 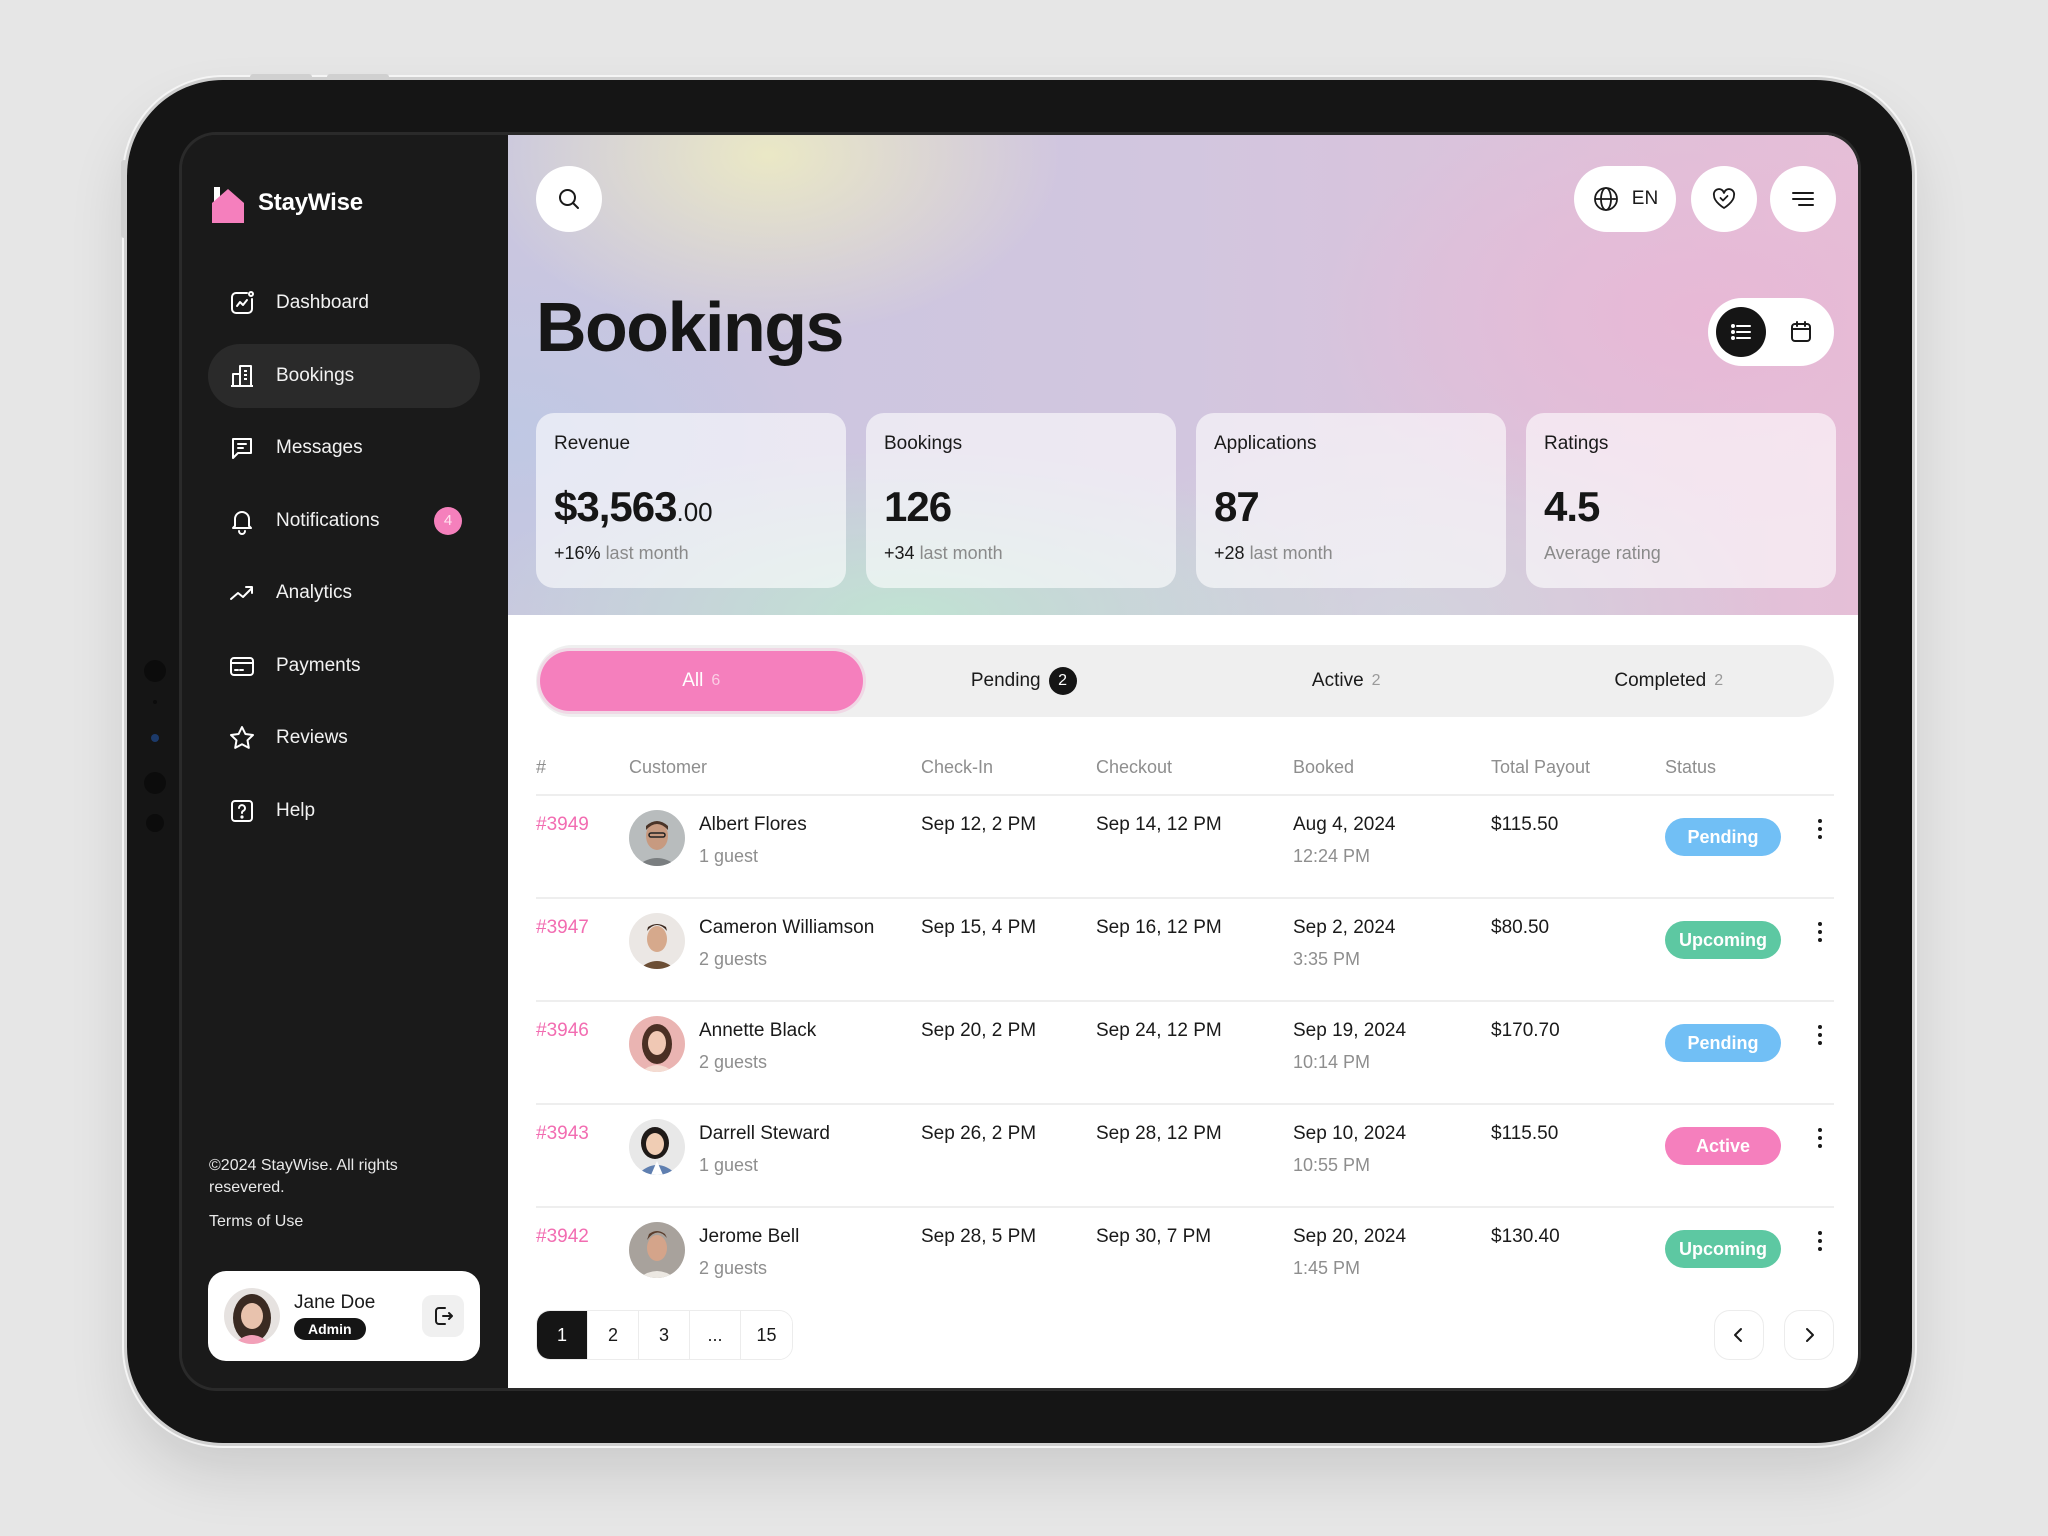 I want to click on checkout: Sep 24, 12 PM, so click(x=1159, y=1030).